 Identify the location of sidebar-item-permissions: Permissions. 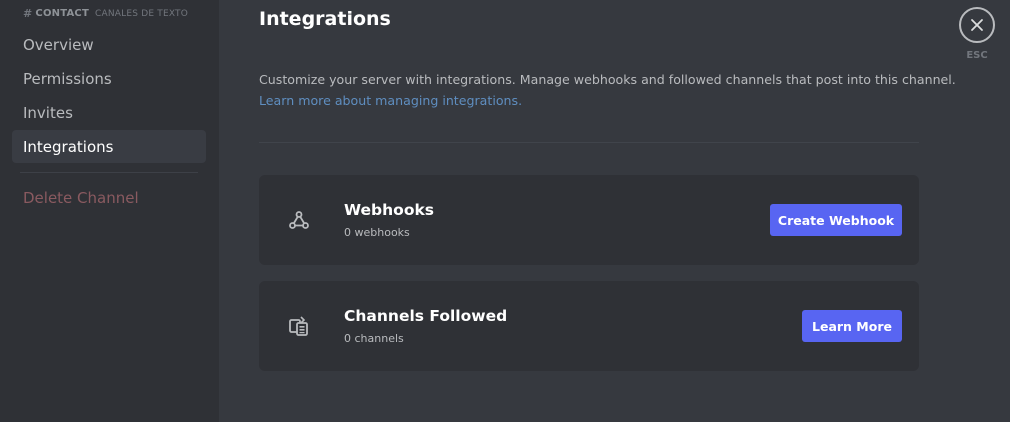
(109, 78).